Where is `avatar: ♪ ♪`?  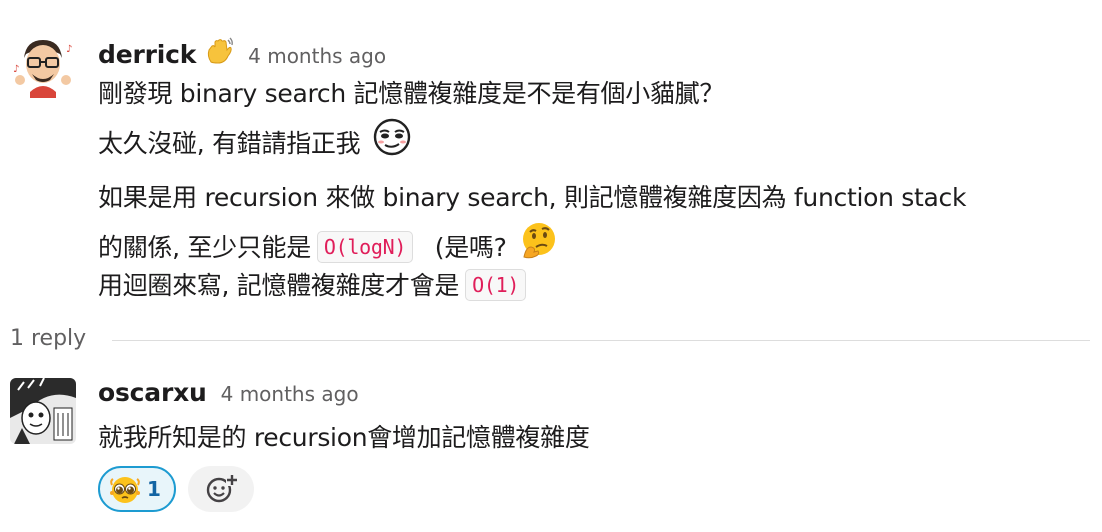
avatar: ♪ ♪ is located at coordinates (43, 65).